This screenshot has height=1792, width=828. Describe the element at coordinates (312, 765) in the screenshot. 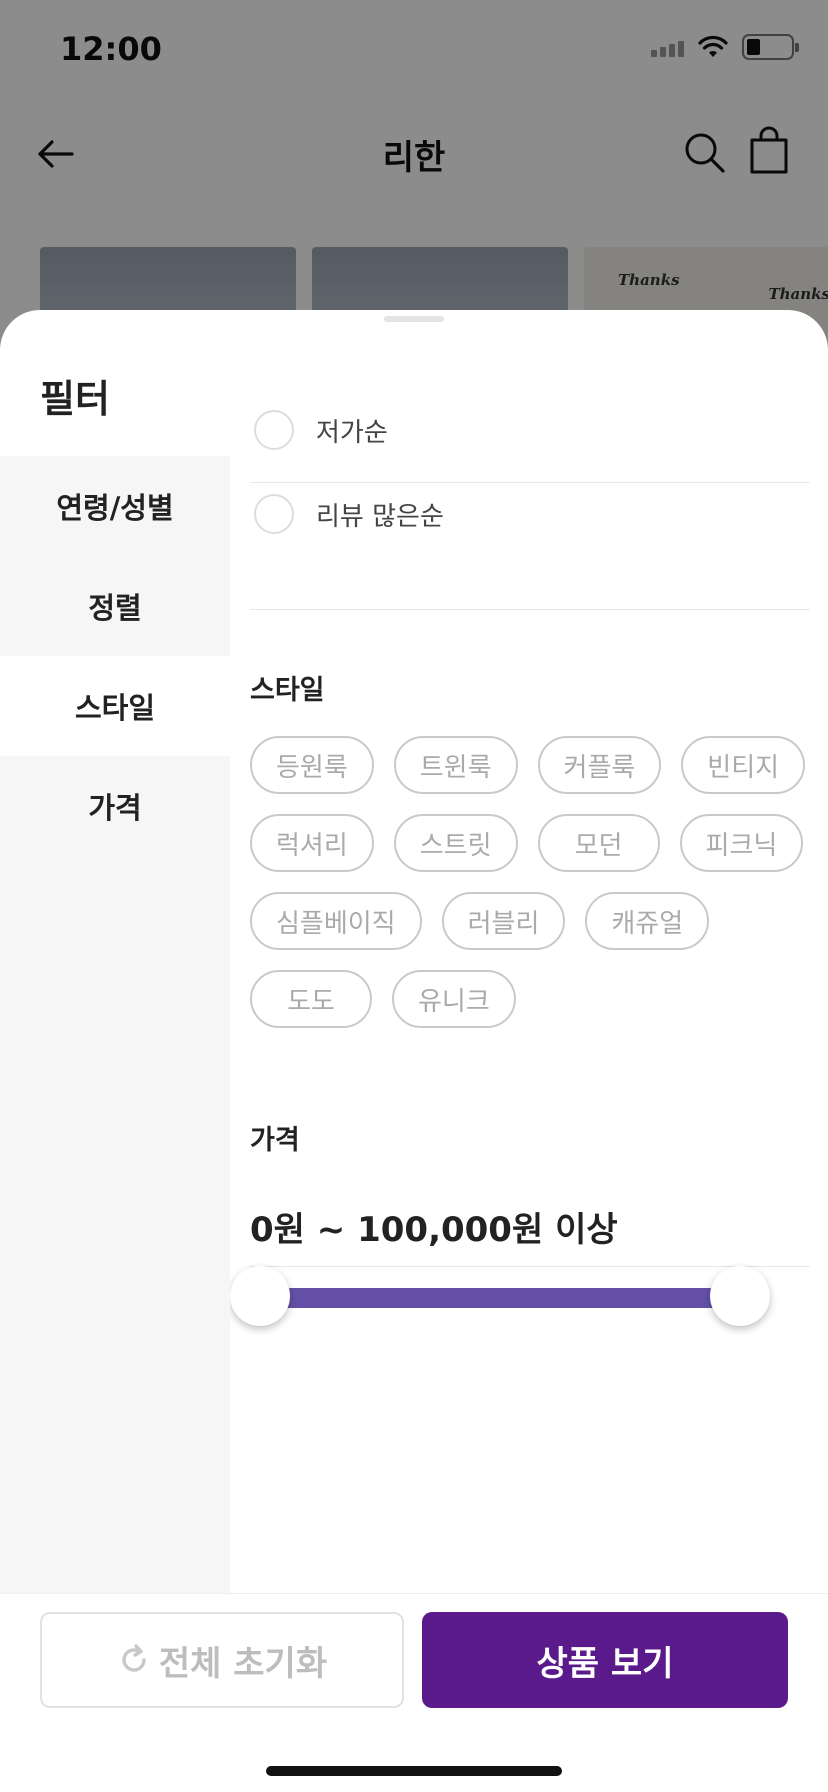

I see `style-chip: 등원룩` at that location.